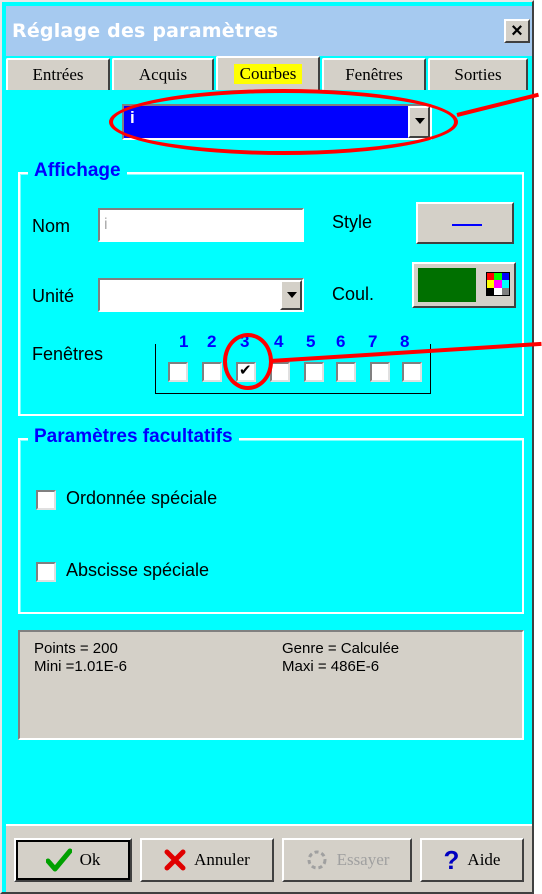  Describe the element at coordinates (184, 342) in the screenshot. I see `window-number: 1` at that location.